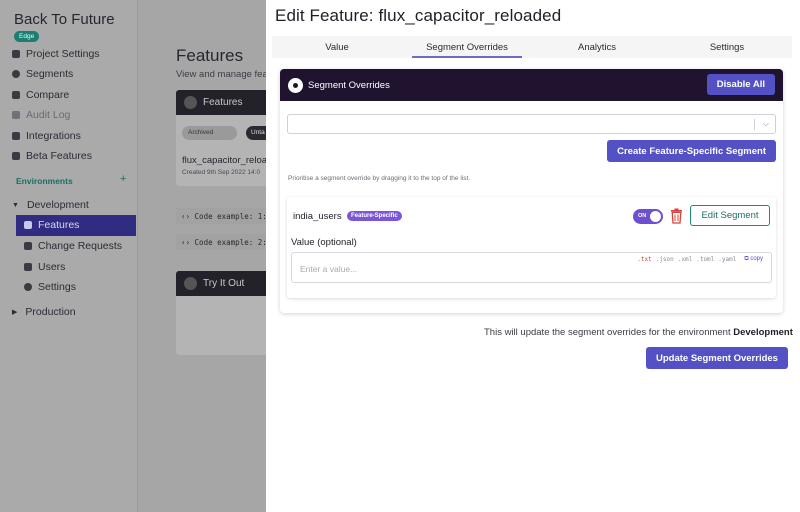  I want to click on env-group-production: ▶ Production, so click(44, 312).